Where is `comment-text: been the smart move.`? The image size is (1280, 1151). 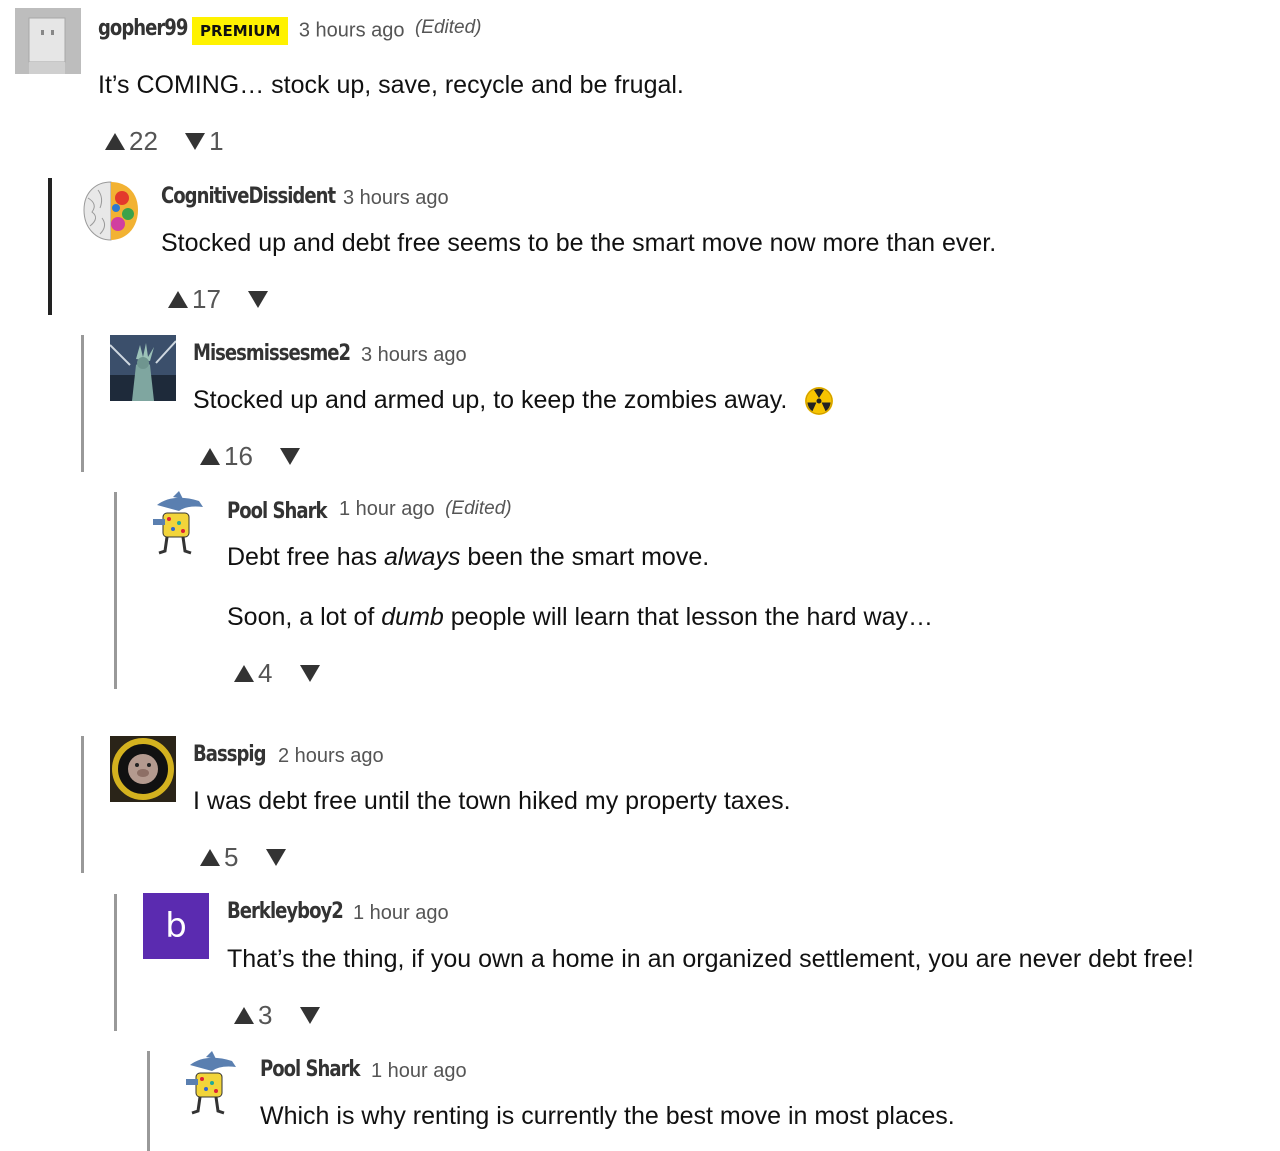 comment-text: been the smart move. is located at coordinates (585, 557).